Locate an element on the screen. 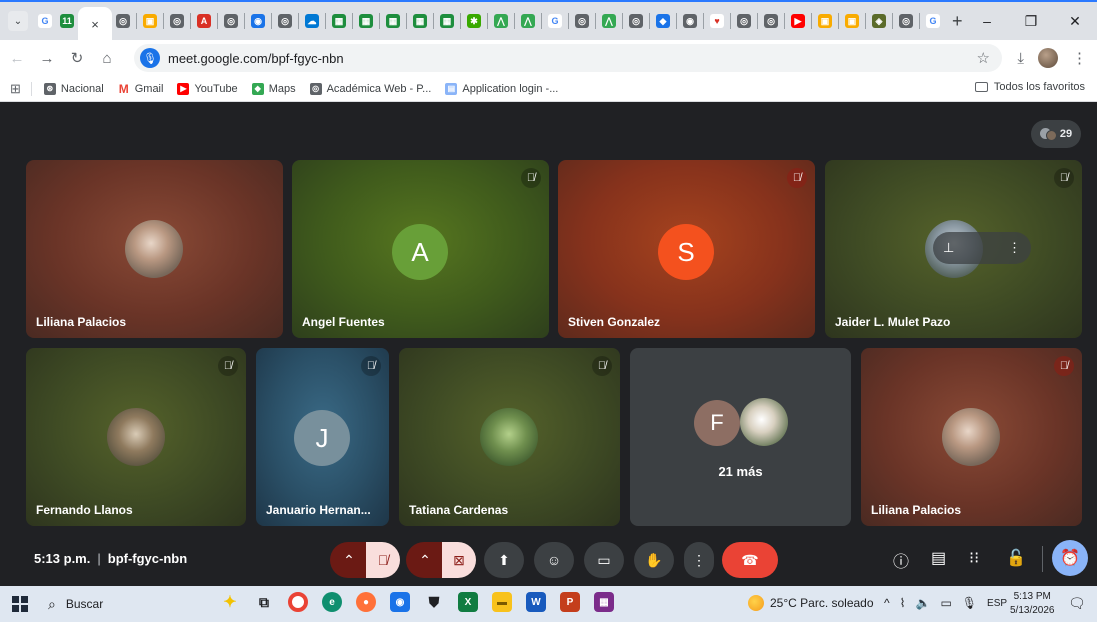  home-icon: ⌂ is located at coordinates (107, 58).